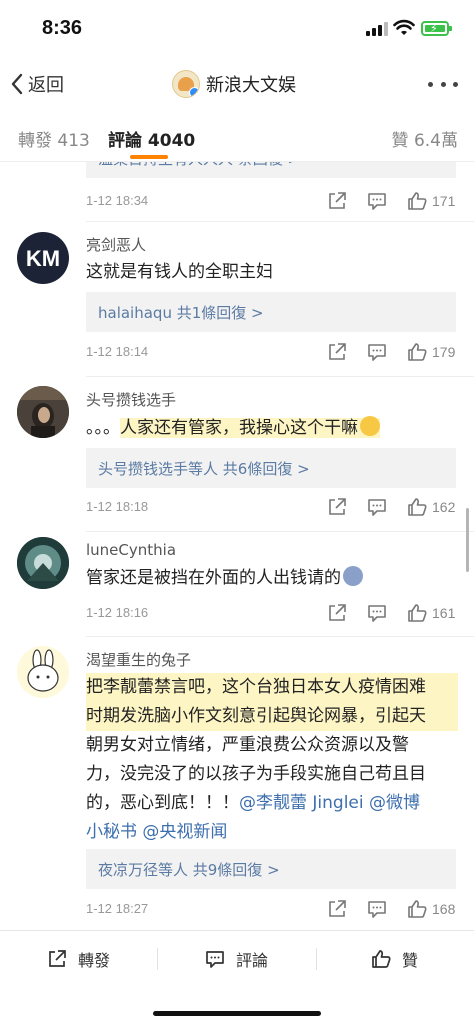 The width and height of the screenshot is (474, 1024). I want to click on username: 亮剑恶人, so click(116, 244).